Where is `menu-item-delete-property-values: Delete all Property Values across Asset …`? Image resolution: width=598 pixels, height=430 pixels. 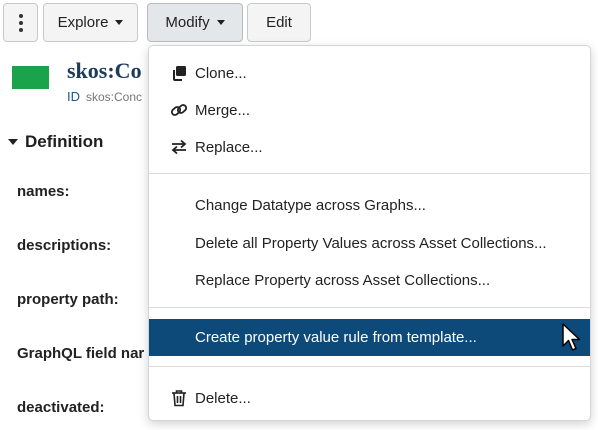 menu-item-delete-property-values: Delete all Property Values across Asset … is located at coordinates (369, 243).